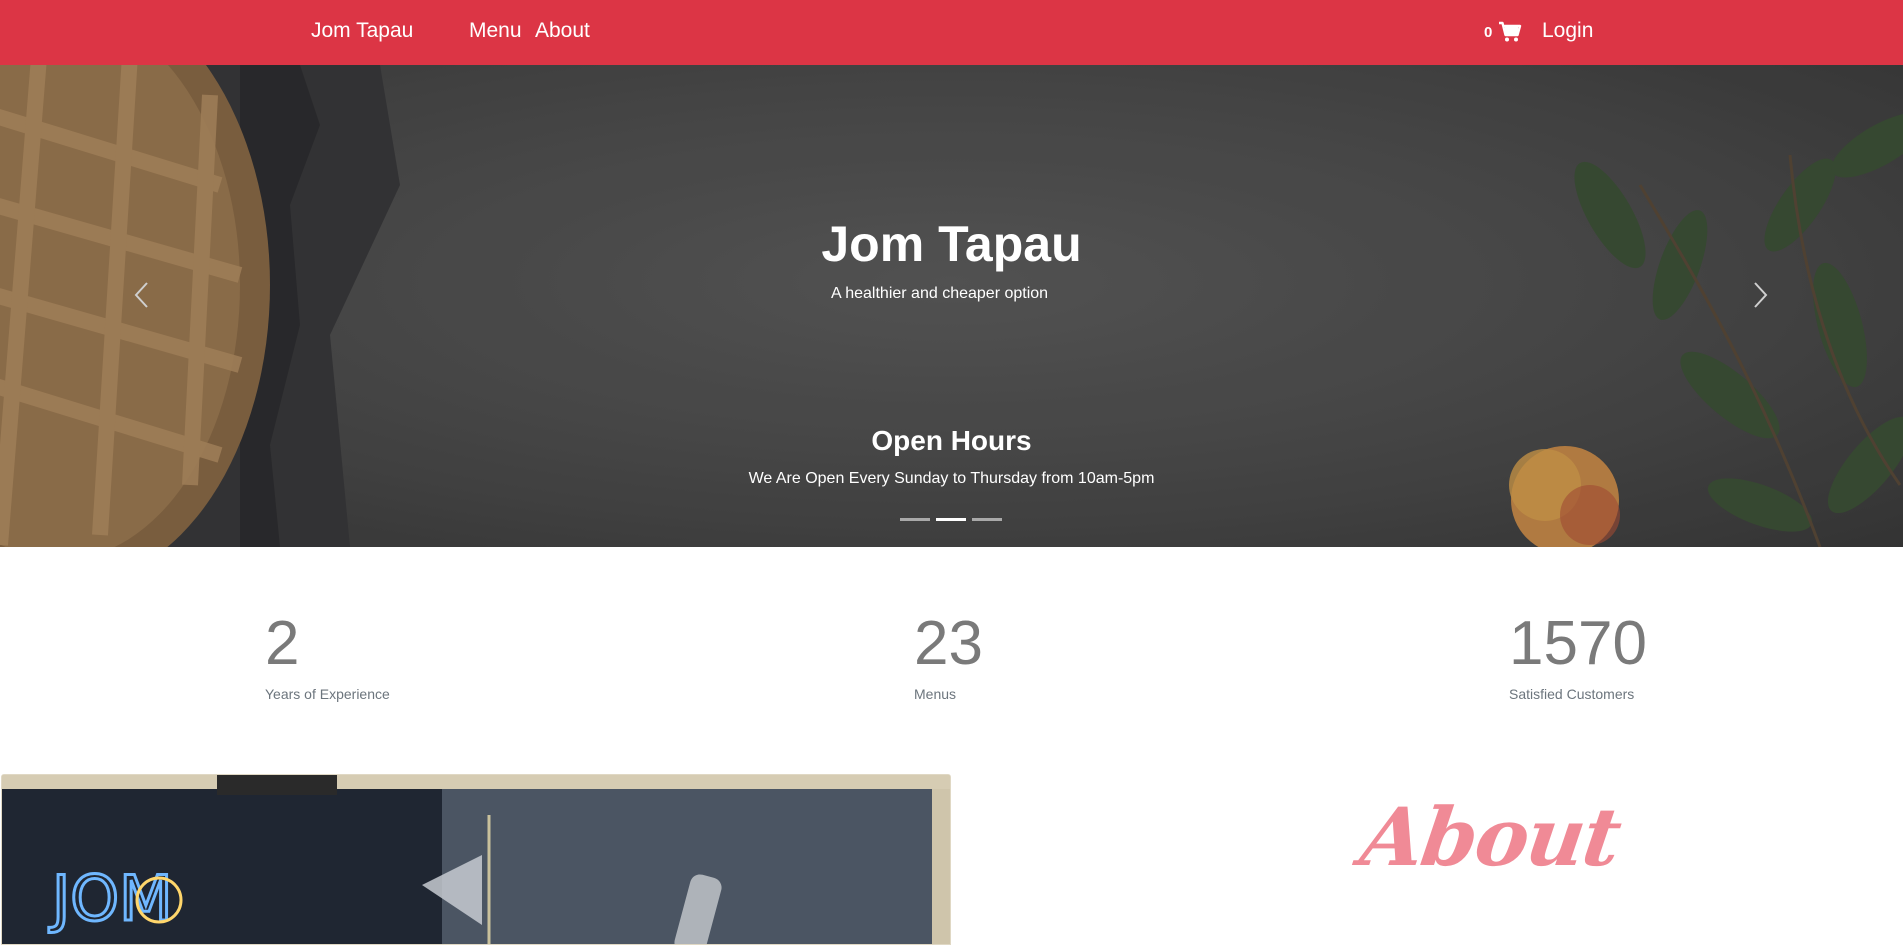 The height and width of the screenshot is (945, 1903). I want to click on nav-link-menu: Menu, so click(495, 31).